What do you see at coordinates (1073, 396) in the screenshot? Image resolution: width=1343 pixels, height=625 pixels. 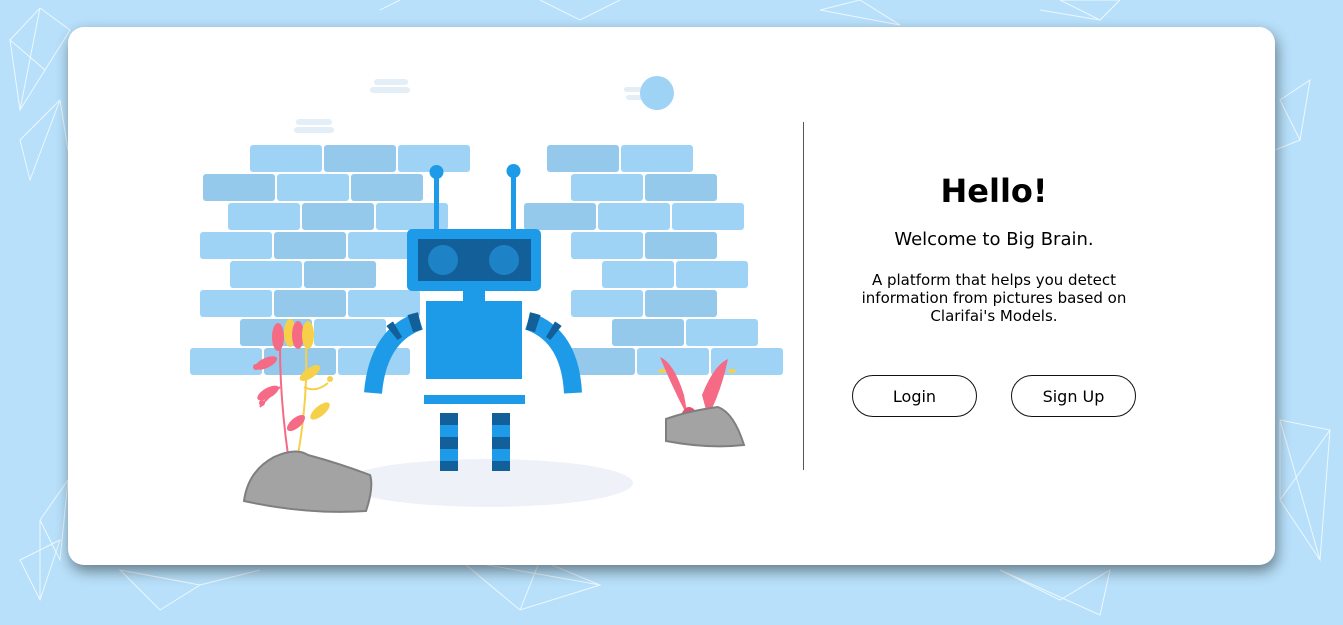 I see `sign-up-button: Sign Up` at bounding box center [1073, 396].